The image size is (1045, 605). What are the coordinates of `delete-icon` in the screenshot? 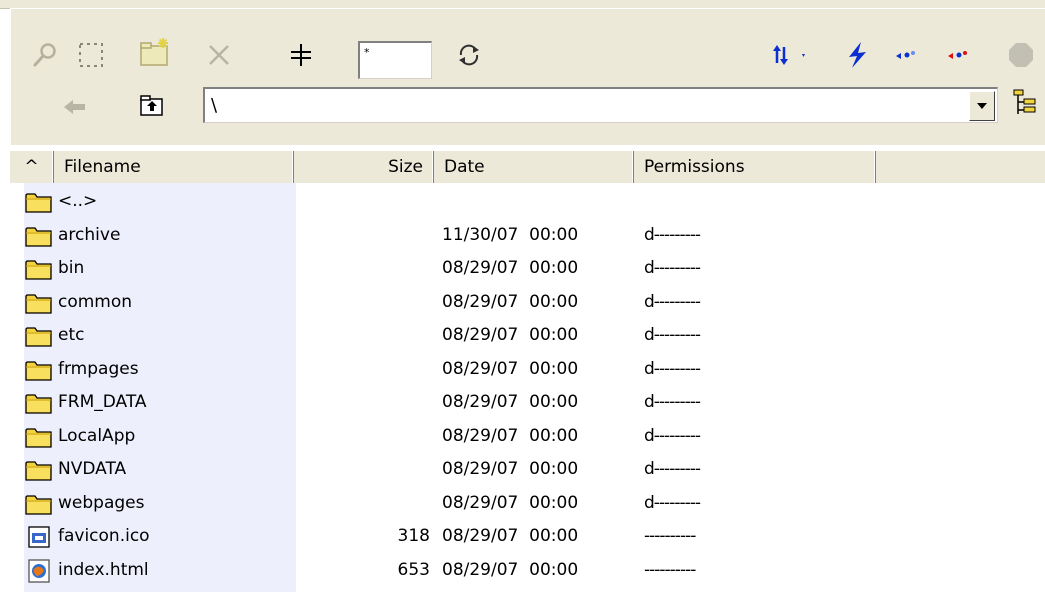 It's located at (219, 55).